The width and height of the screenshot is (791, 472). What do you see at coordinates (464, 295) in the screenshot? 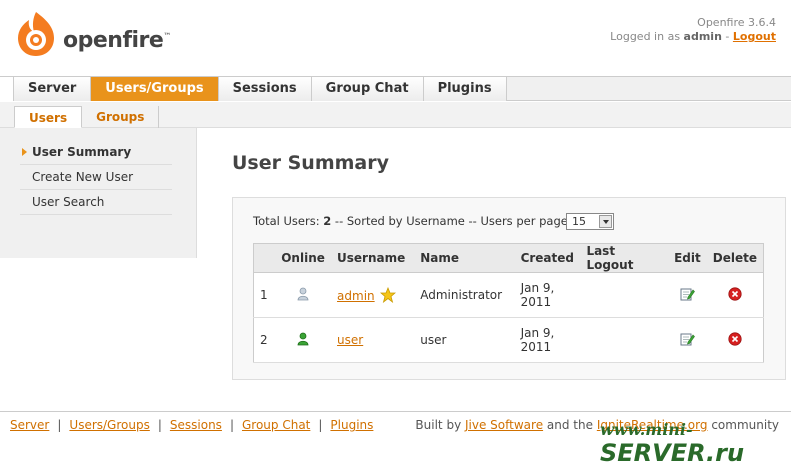
I see `name-cell: Administrator` at bounding box center [464, 295].